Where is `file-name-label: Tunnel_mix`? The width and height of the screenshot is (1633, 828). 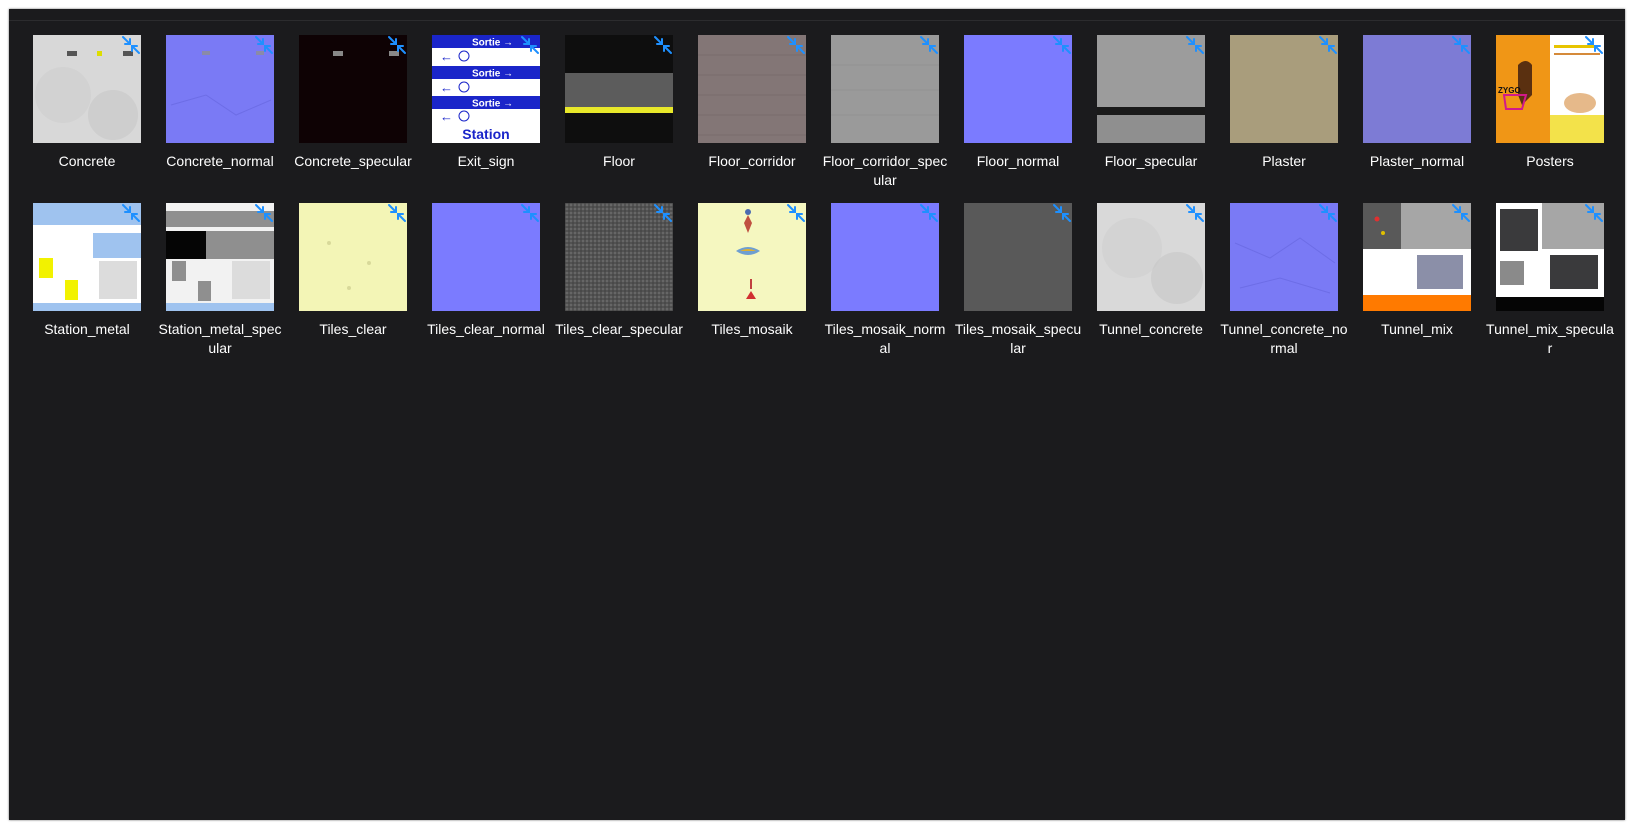
file-name-label: Tunnel_mix is located at coordinates (1417, 329).